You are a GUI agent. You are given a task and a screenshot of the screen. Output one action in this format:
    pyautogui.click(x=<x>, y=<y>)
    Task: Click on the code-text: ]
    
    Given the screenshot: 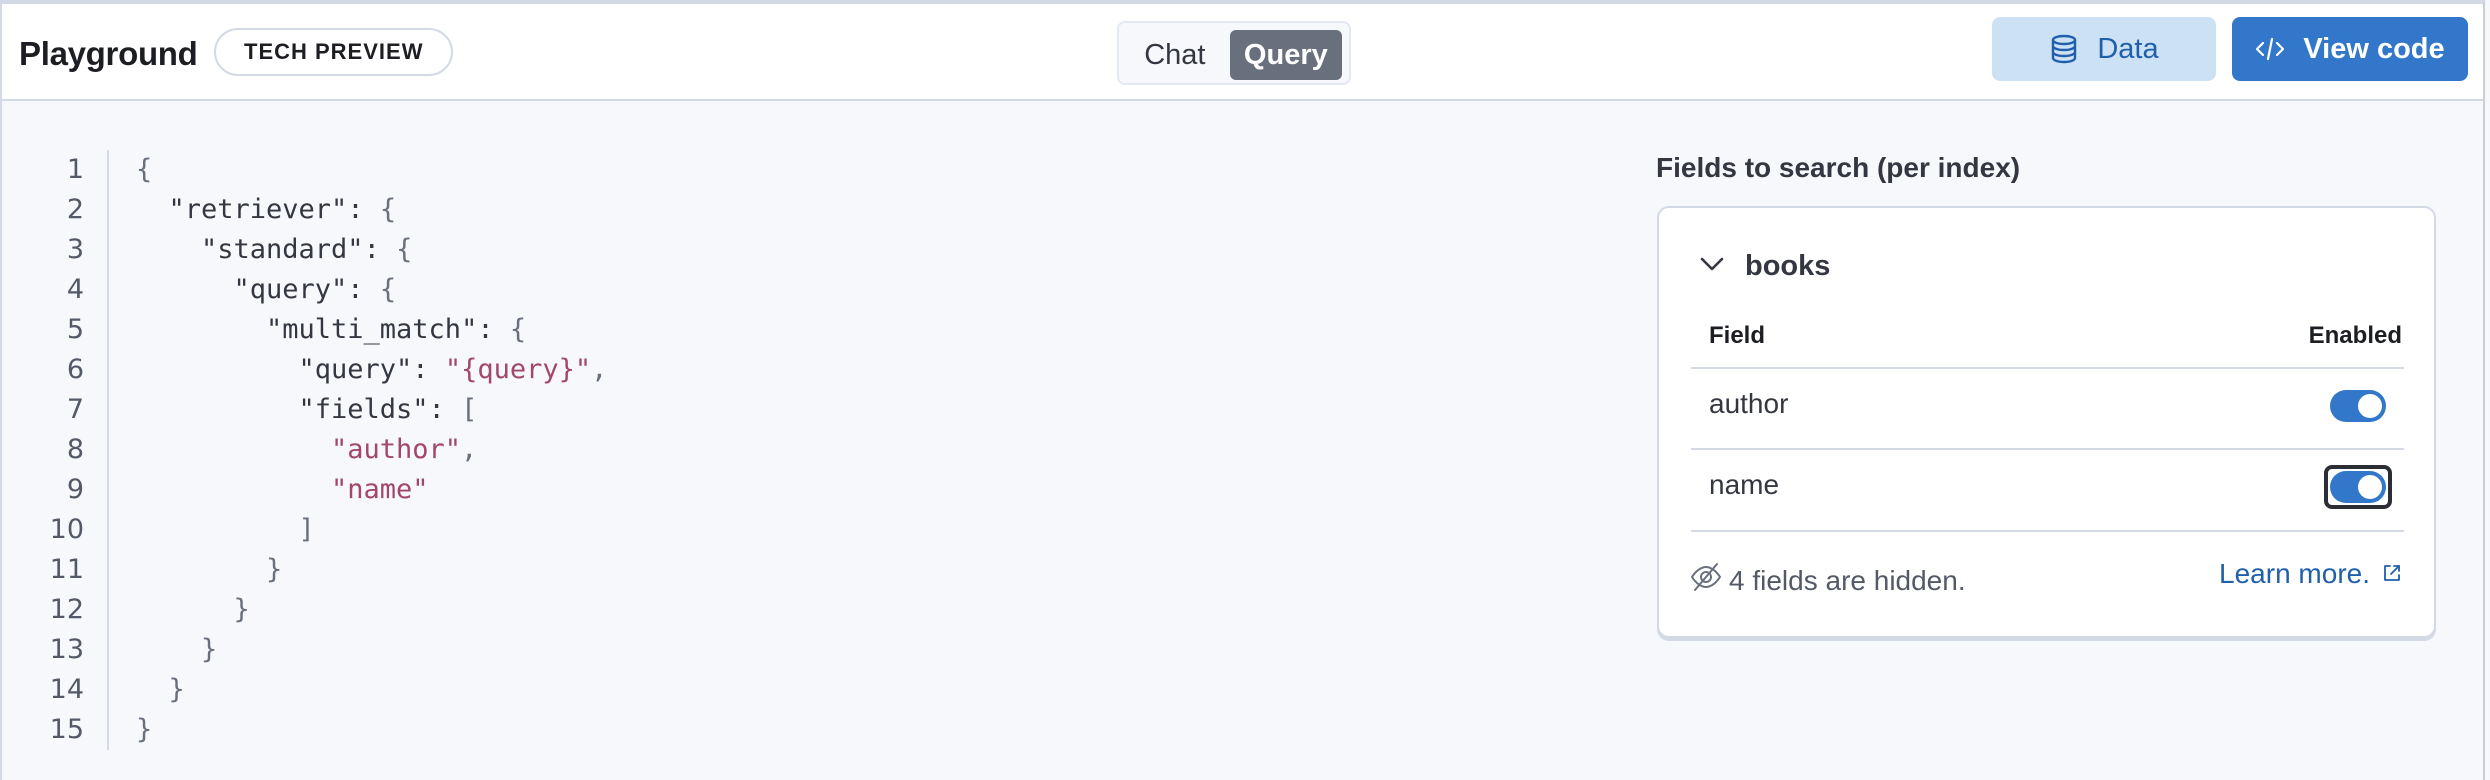 What is the action you would take?
    pyautogui.click(x=307, y=530)
    